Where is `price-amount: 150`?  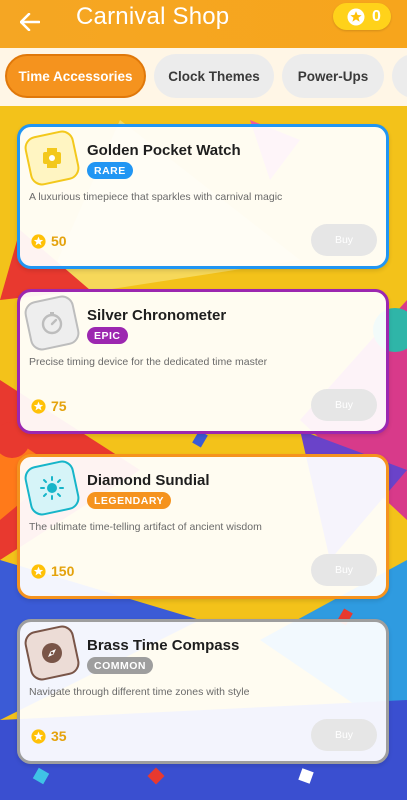 price-amount: 150 is located at coordinates (63, 571).